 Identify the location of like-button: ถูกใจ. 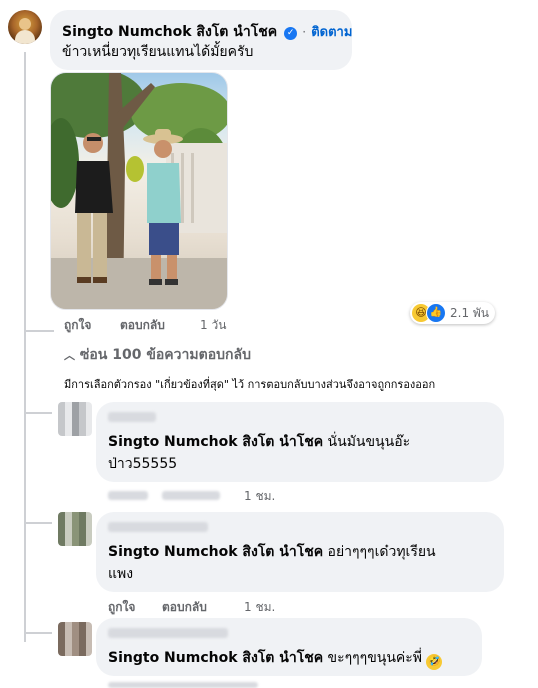
(77, 325).